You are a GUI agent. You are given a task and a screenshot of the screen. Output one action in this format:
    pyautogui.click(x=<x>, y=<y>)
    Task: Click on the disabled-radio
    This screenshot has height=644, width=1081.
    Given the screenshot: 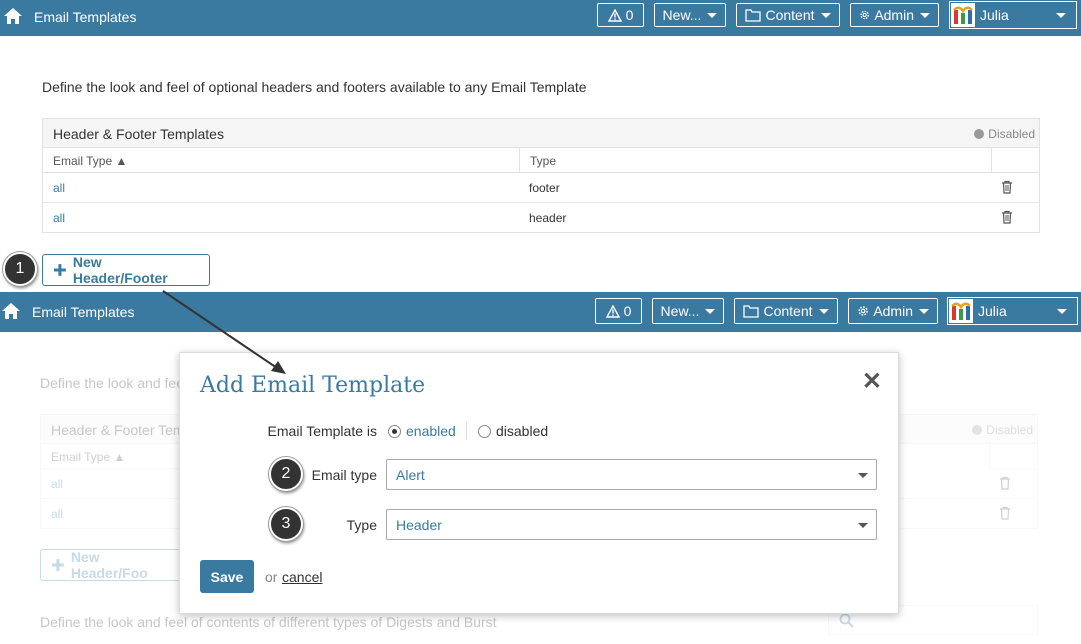 What is the action you would take?
    pyautogui.click(x=484, y=431)
    